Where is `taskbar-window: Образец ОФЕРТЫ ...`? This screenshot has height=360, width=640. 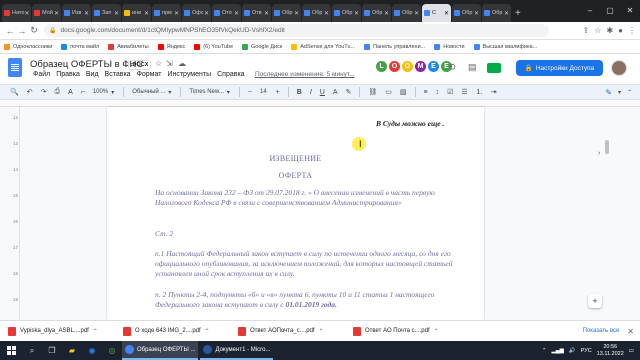 taskbar-window: Образец ОФЕРТЫ ... is located at coordinates (160, 350).